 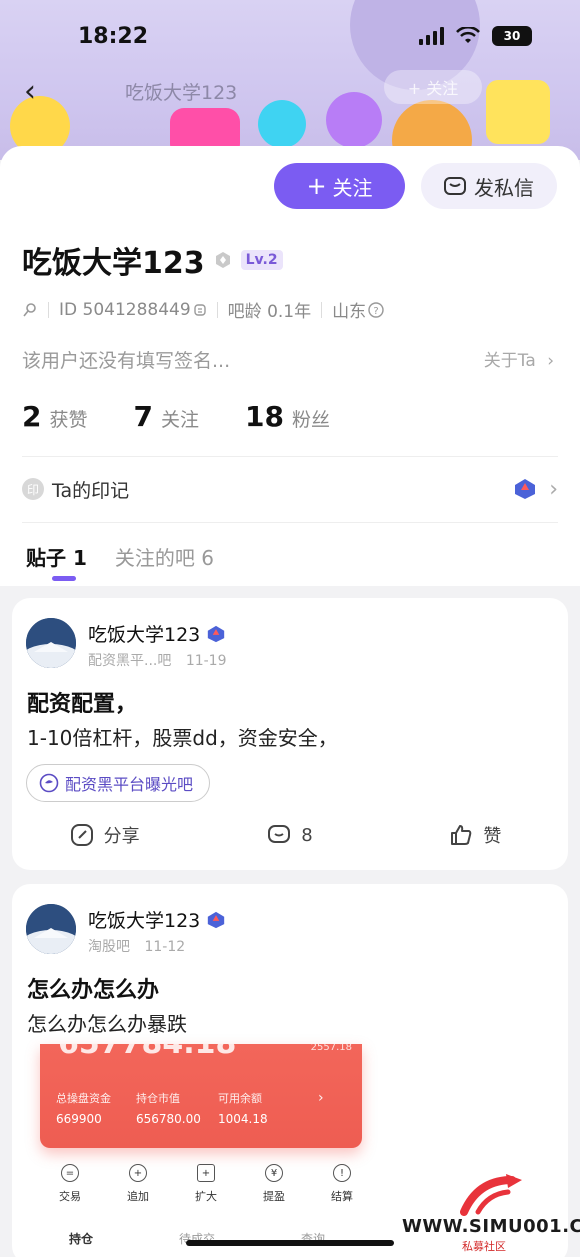 What do you see at coordinates (164, 556) in the screenshot?
I see `tab-followed-bars: 关注的吧 6` at bounding box center [164, 556].